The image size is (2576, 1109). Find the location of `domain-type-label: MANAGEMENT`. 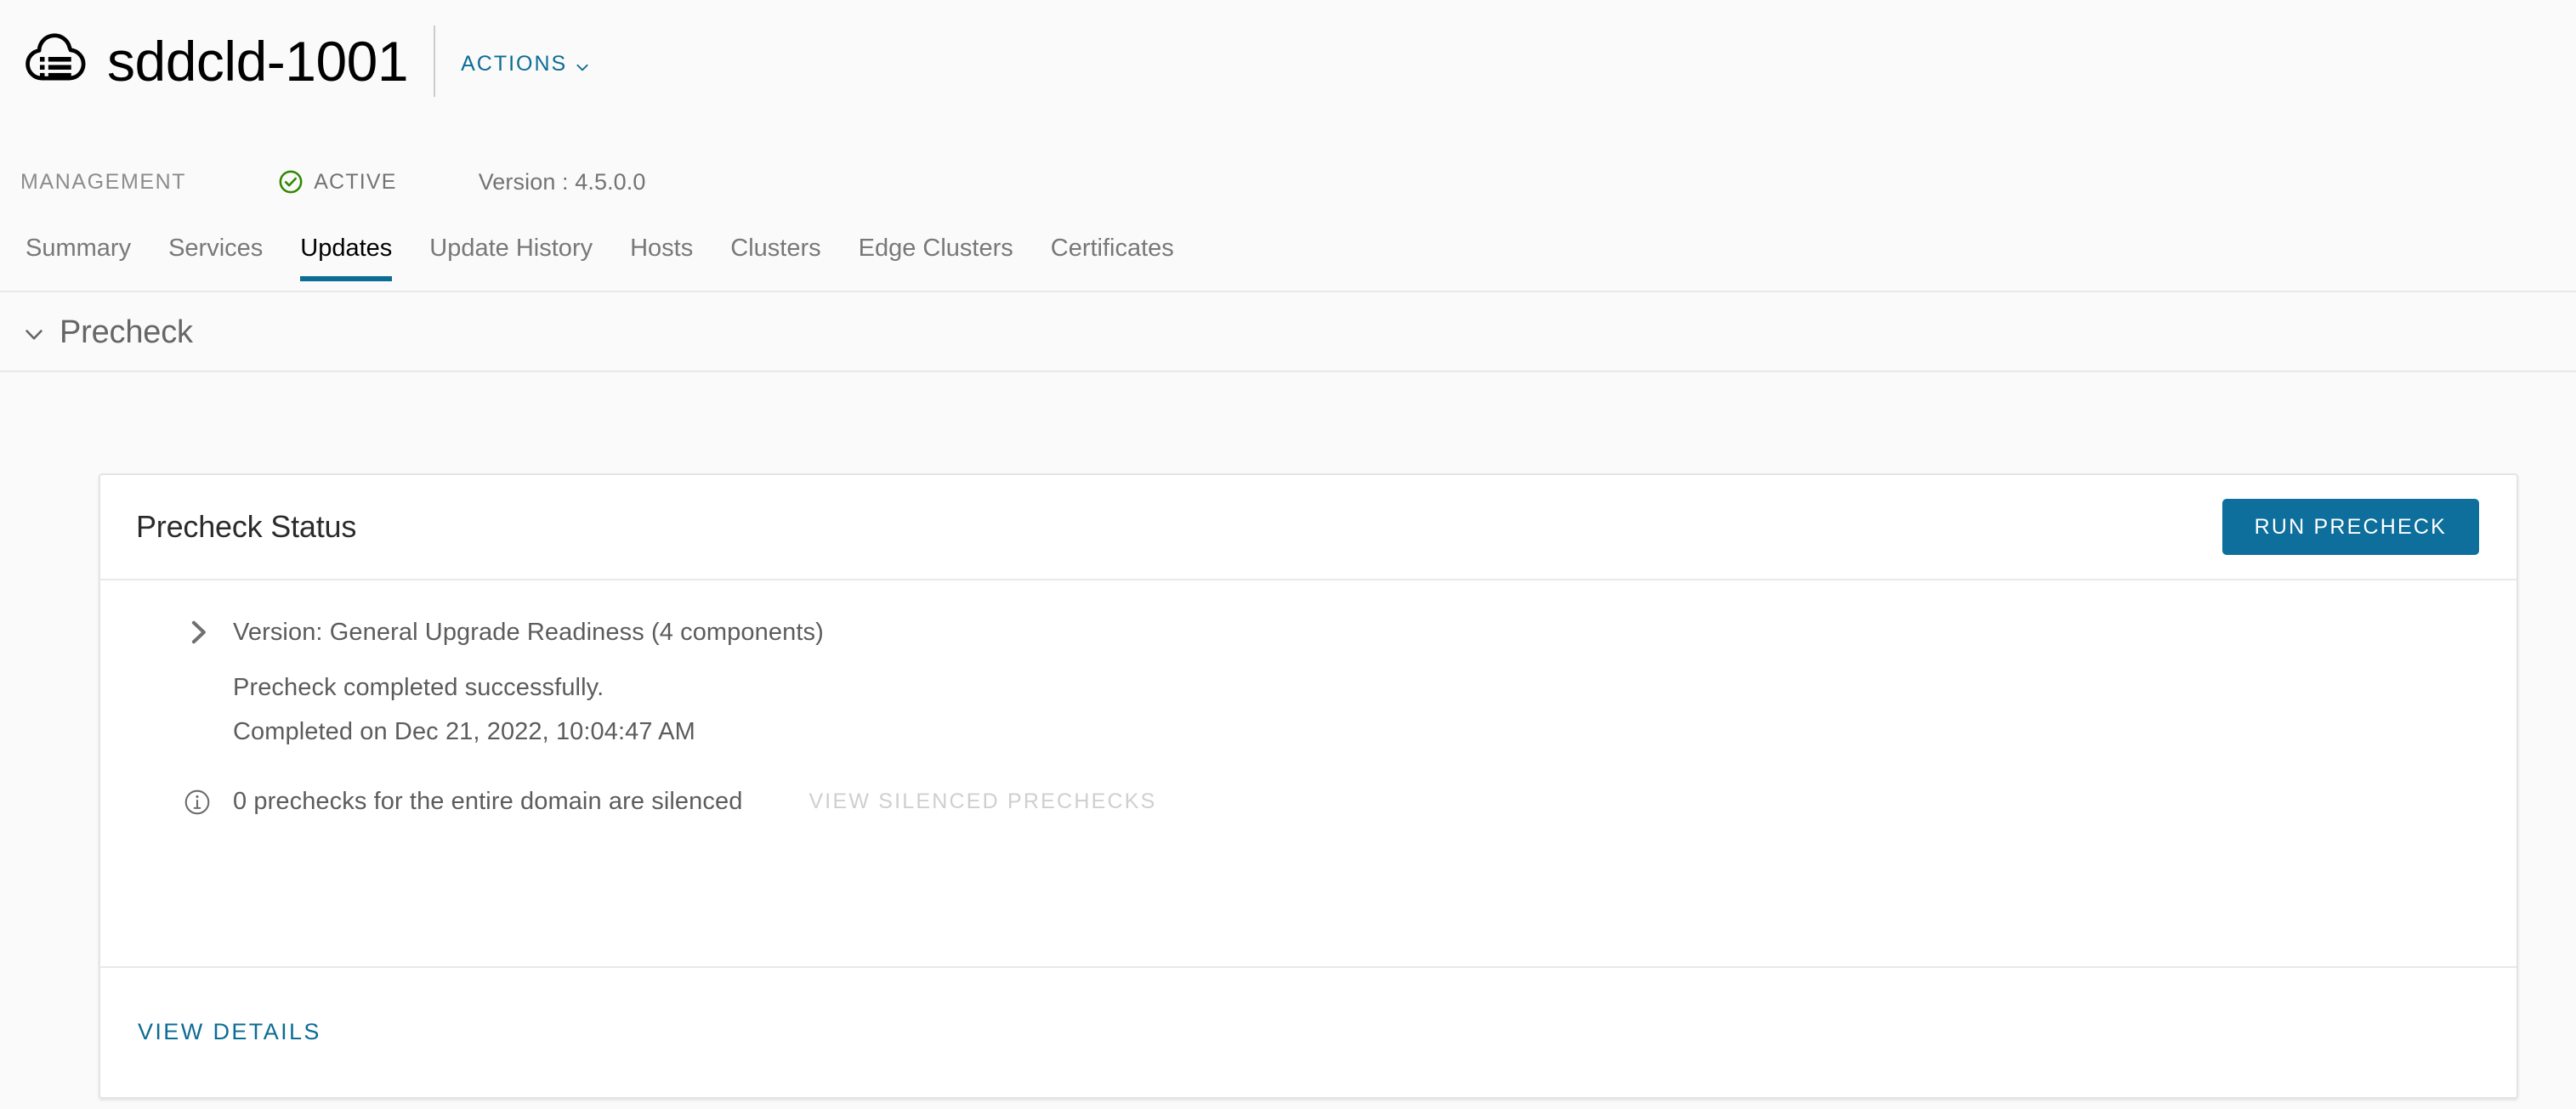

domain-type-label: MANAGEMENT is located at coordinates (104, 181).